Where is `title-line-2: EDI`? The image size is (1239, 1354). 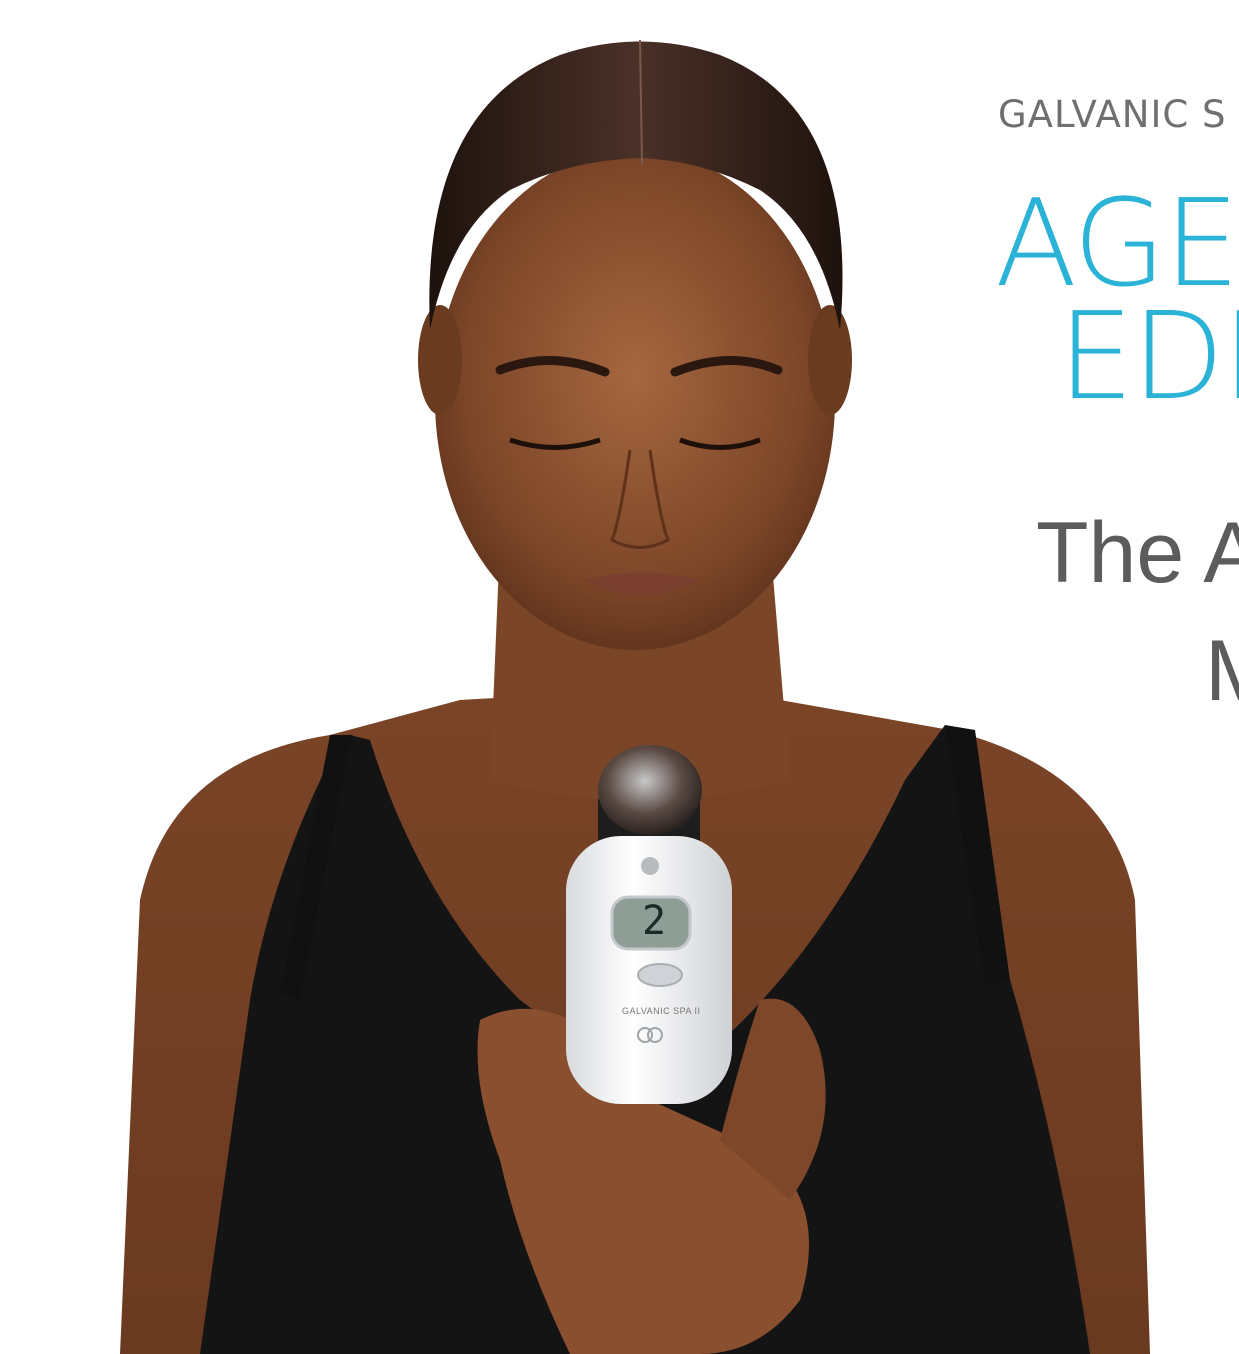
title-line-2: EDI is located at coordinates (1148, 357).